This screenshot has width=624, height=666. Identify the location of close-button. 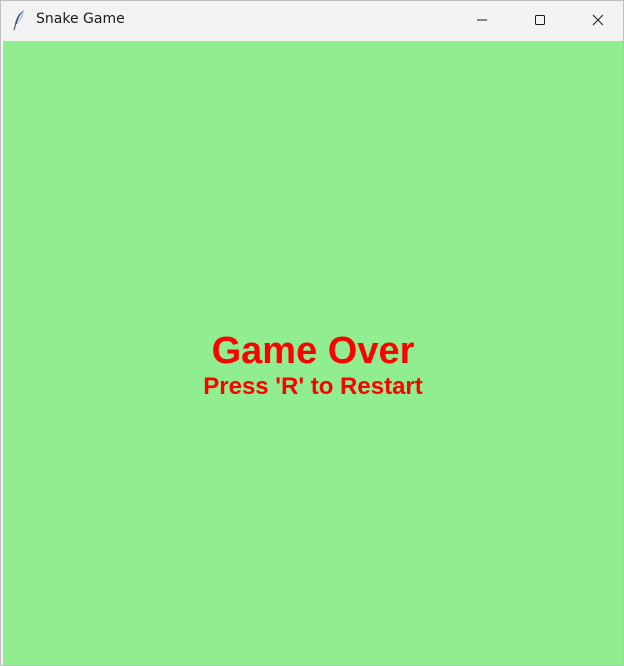
(596, 20).